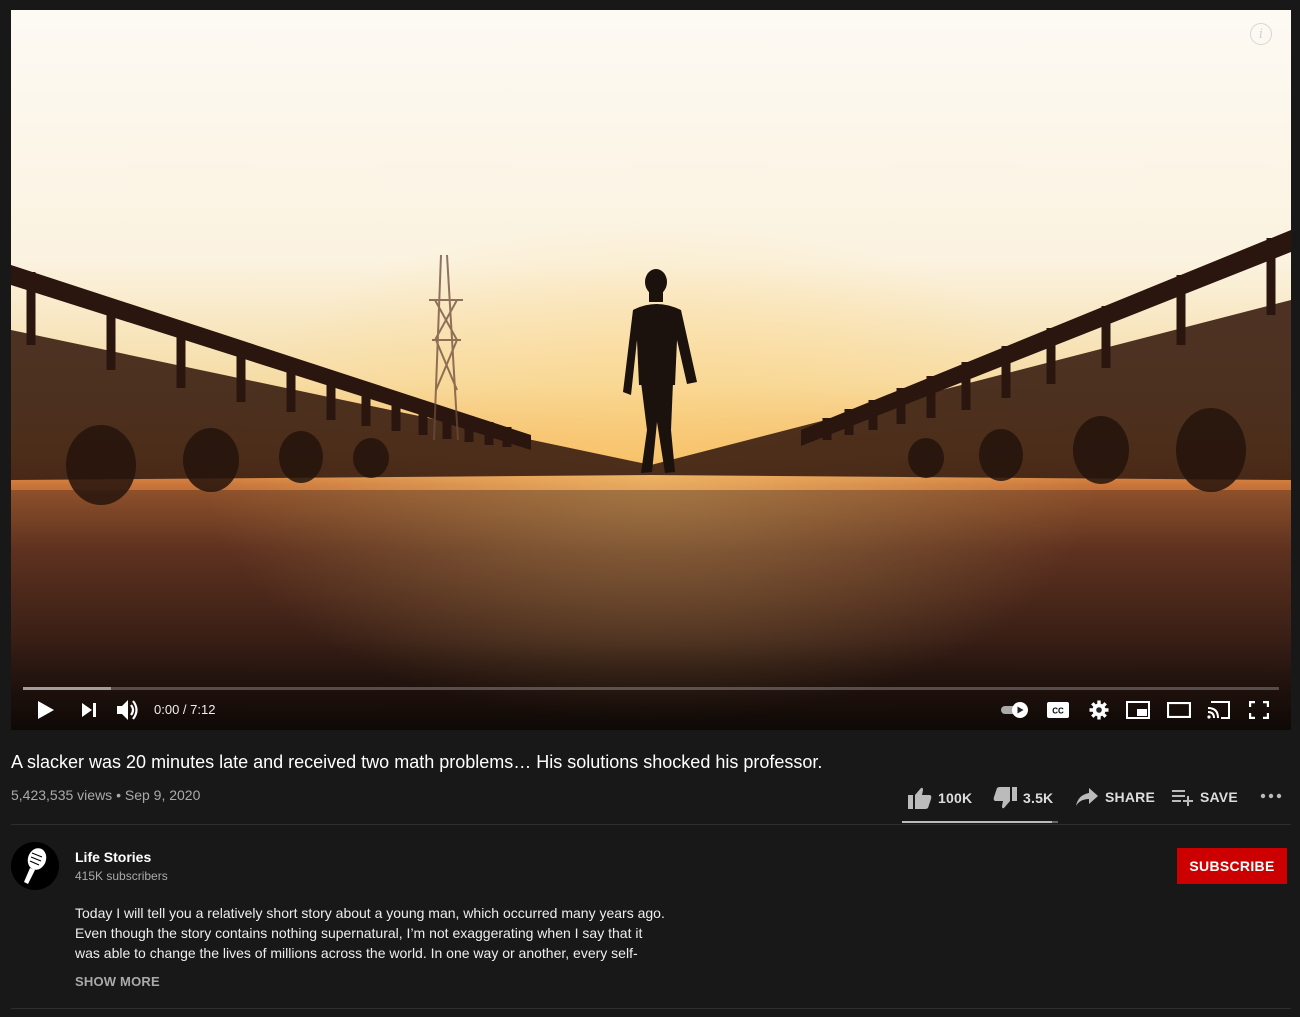 This screenshot has width=1300, height=1017. I want to click on share-arrow-icon, so click(1087, 797).